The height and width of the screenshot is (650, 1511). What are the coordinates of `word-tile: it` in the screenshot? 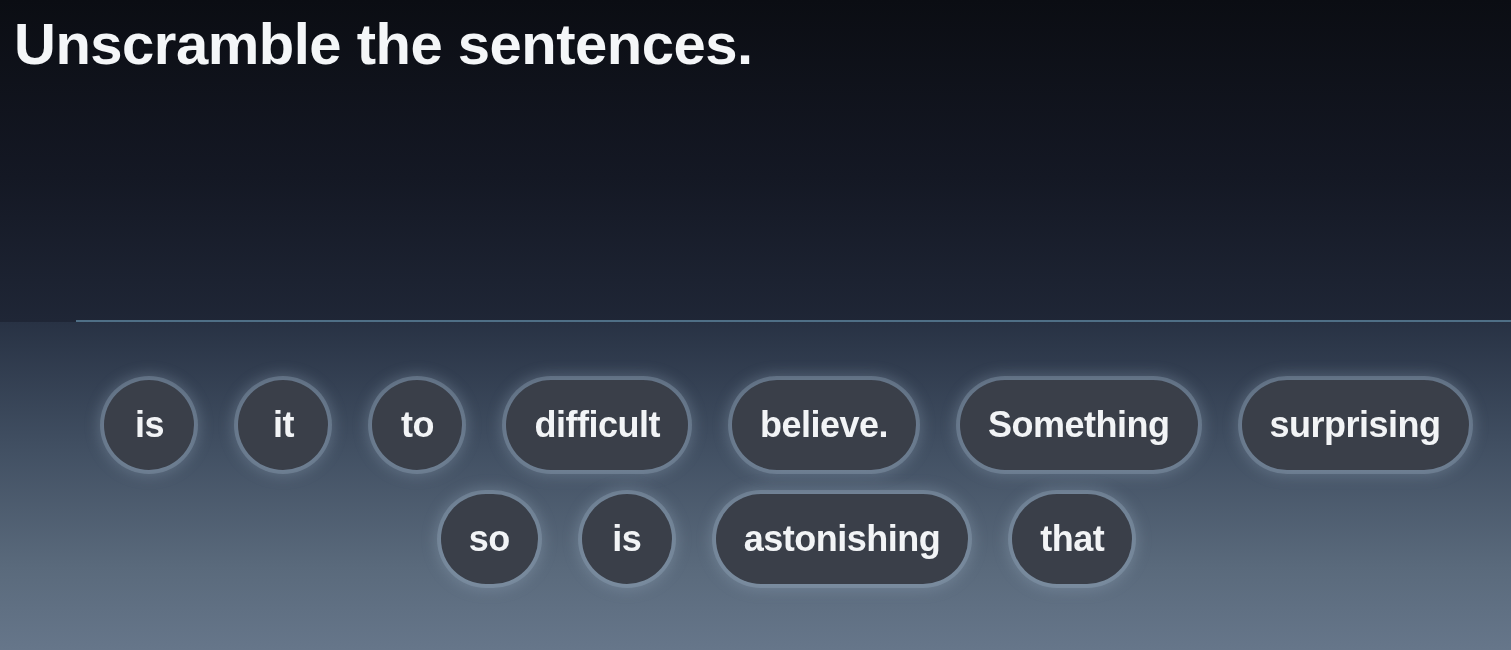 It's located at (283, 425).